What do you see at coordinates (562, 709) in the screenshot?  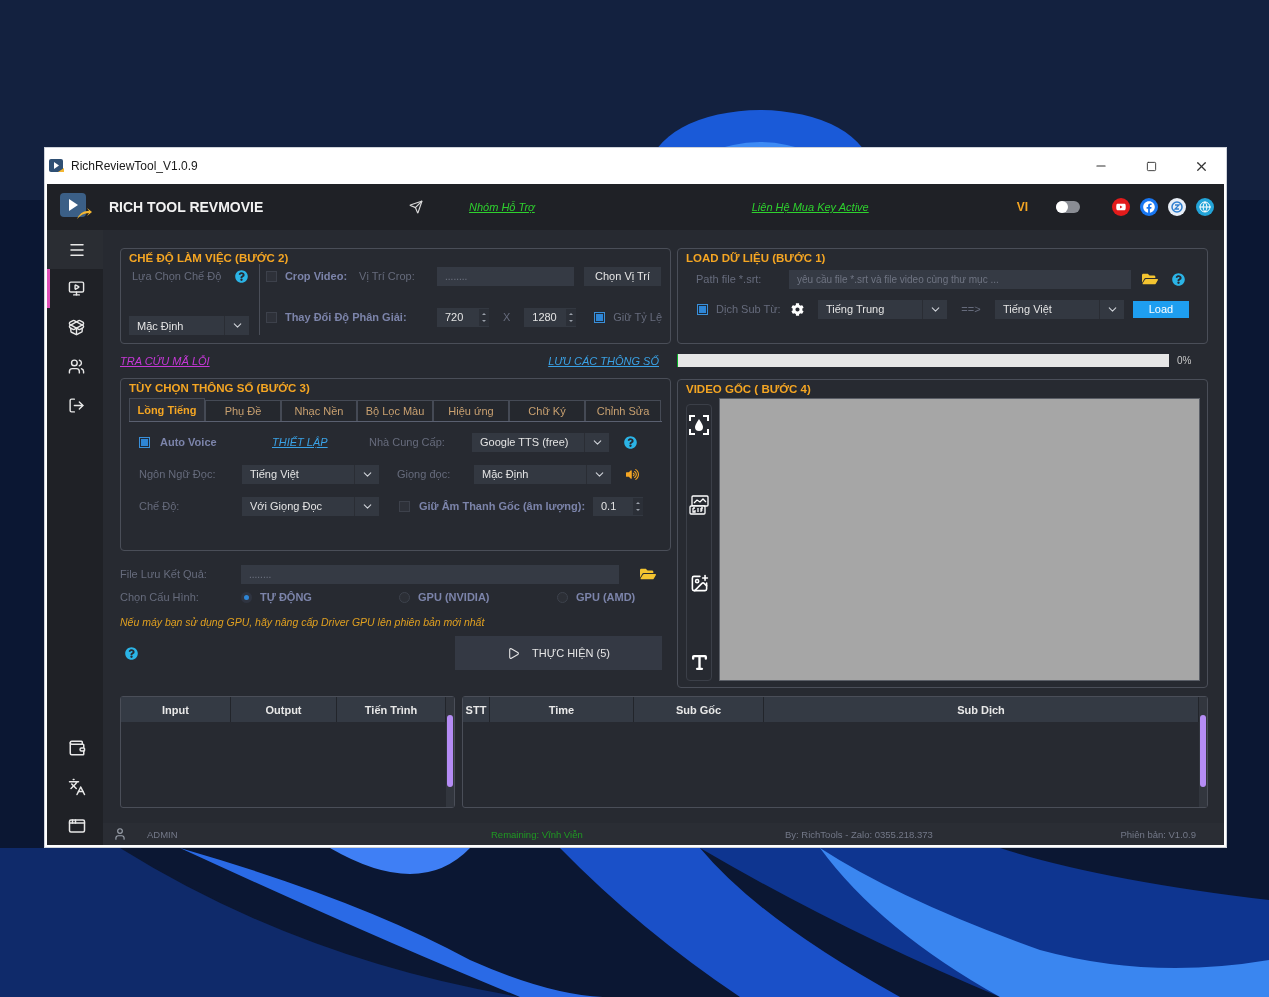 I see `column-header: Time` at bounding box center [562, 709].